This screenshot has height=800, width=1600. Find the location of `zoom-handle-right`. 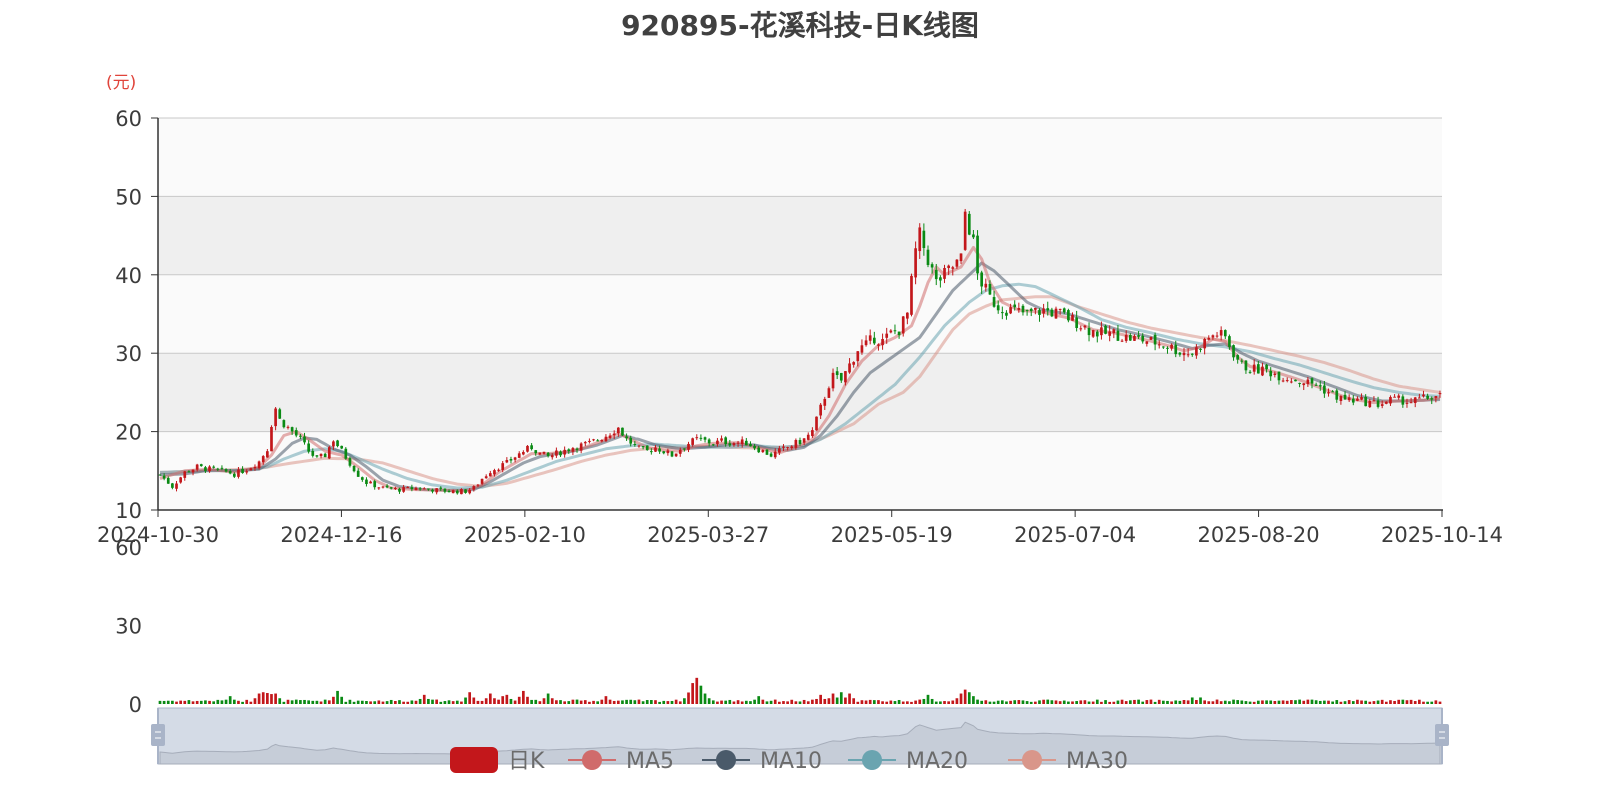

zoom-handle-right is located at coordinates (1442, 735).